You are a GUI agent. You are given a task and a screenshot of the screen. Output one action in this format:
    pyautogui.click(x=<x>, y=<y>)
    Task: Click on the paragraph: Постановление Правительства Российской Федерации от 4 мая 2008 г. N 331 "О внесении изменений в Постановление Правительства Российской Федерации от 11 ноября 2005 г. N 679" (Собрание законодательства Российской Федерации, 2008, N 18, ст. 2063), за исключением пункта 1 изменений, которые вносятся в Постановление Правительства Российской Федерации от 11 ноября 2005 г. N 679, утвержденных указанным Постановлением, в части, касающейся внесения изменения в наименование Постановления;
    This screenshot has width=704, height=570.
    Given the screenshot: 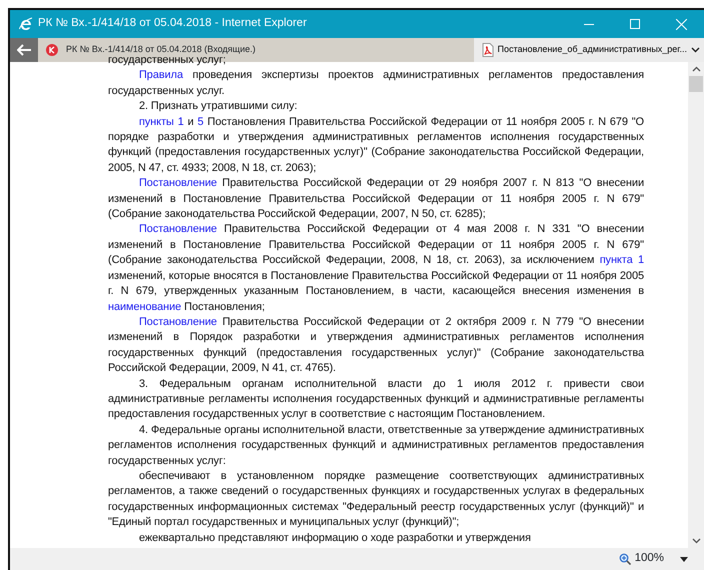 What is the action you would take?
    pyautogui.click(x=376, y=268)
    